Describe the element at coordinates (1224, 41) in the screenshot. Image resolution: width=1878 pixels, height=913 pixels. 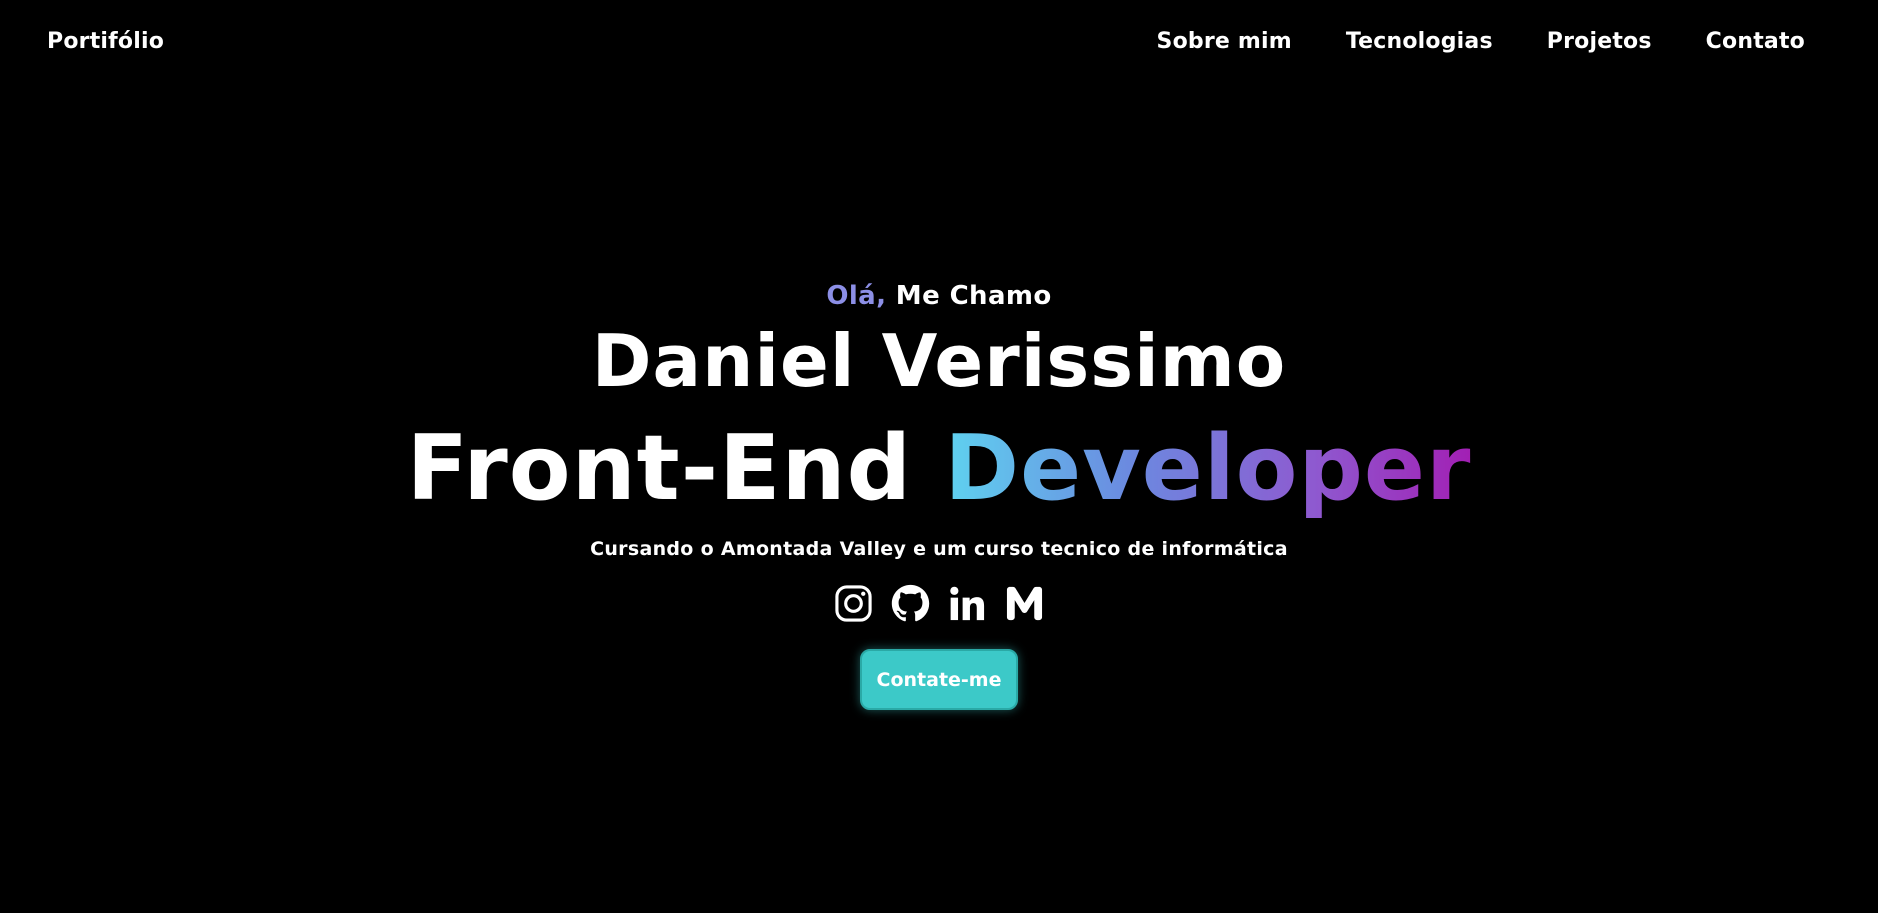
I see `nav-link-sobre-mim: Sobre mim` at that location.